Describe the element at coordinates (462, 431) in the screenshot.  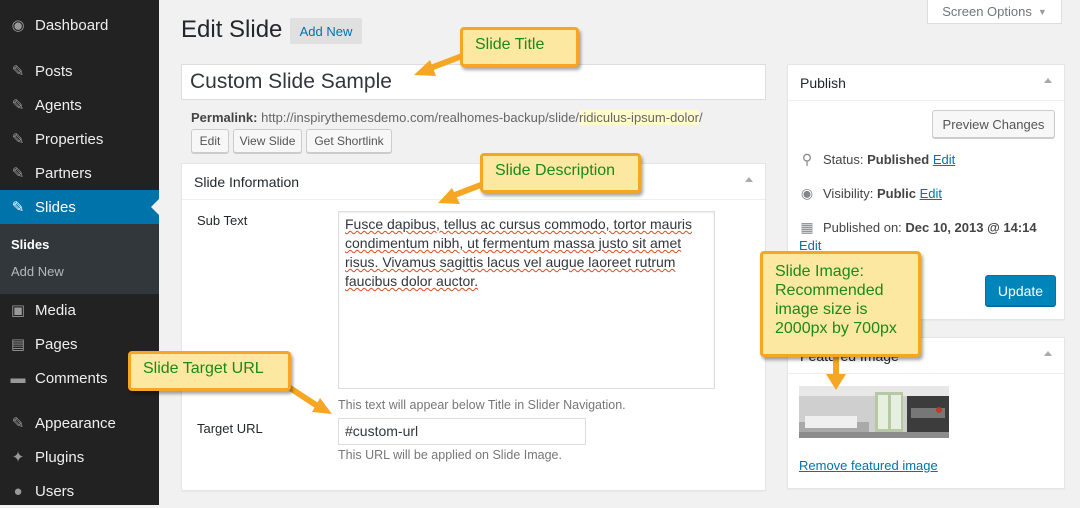
I see `target-url-input: #custom-url` at that location.